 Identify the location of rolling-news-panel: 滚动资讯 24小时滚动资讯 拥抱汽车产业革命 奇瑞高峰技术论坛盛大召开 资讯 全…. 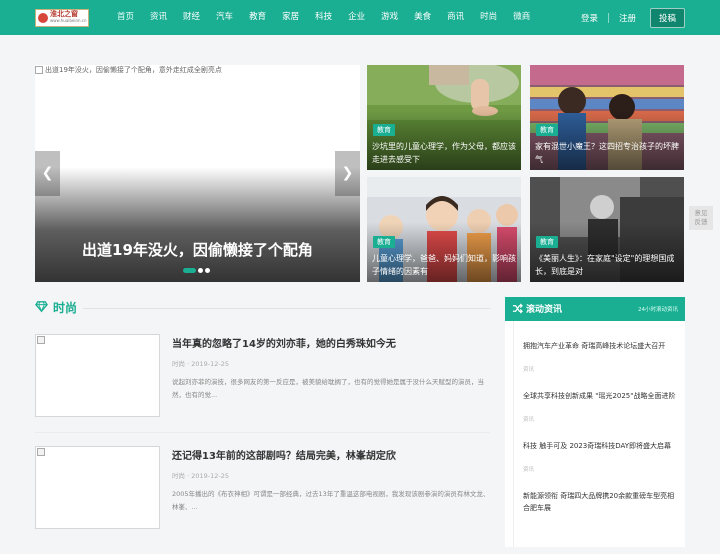
(595, 422).